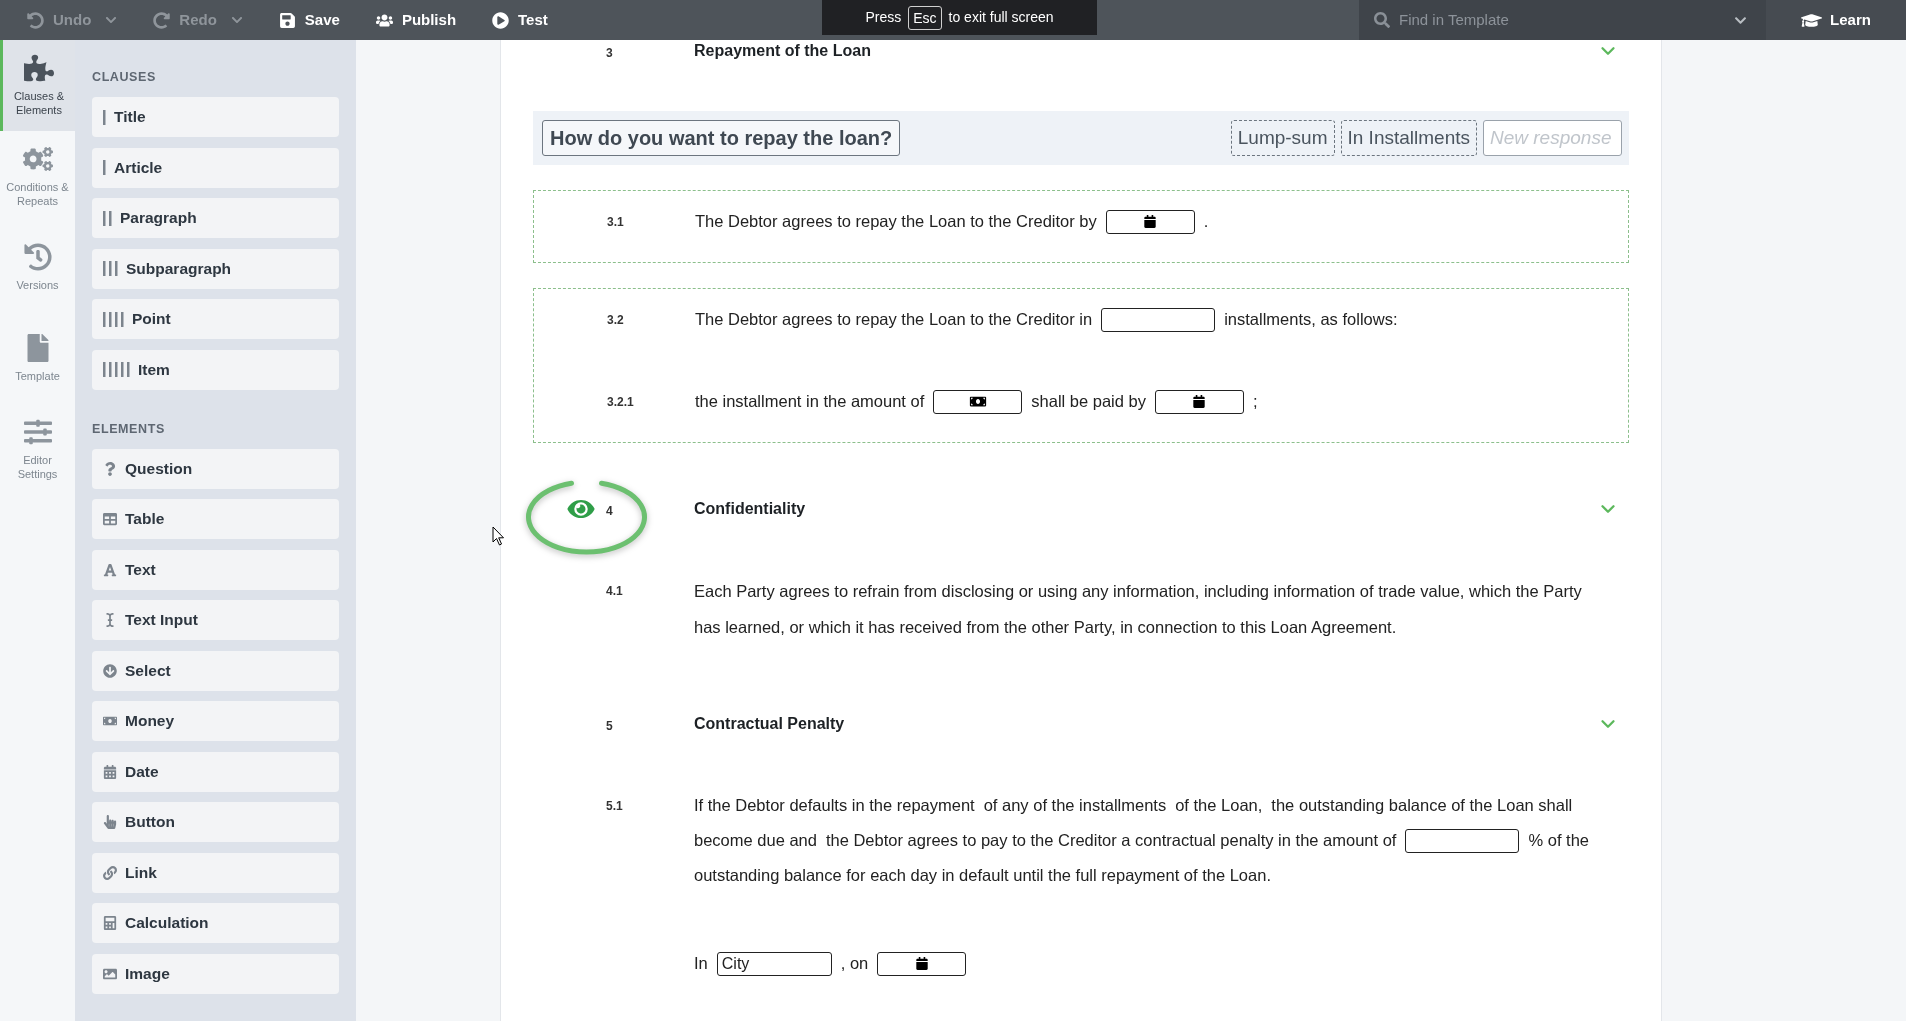 Image resolution: width=1906 pixels, height=1021 pixels. I want to click on publish-button: Publish, so click(416, 20).